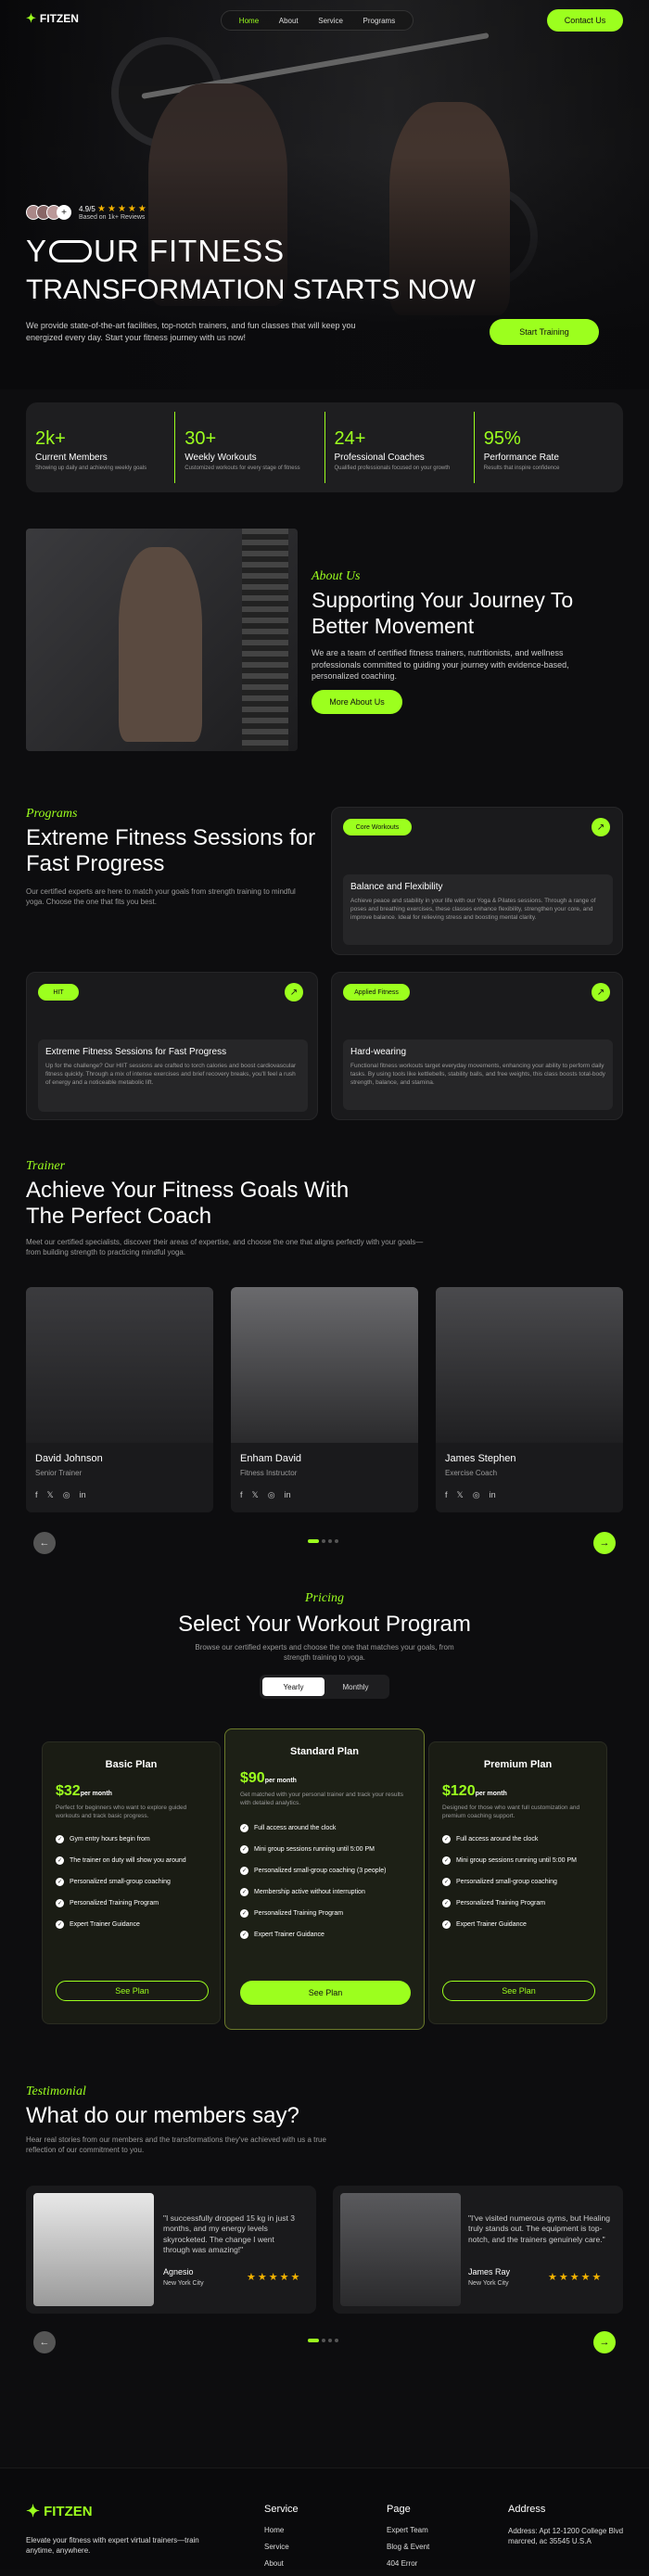 This screenshot has height=2576, width=649. I want to click on logo-icon: ✦, so click(31, 18).